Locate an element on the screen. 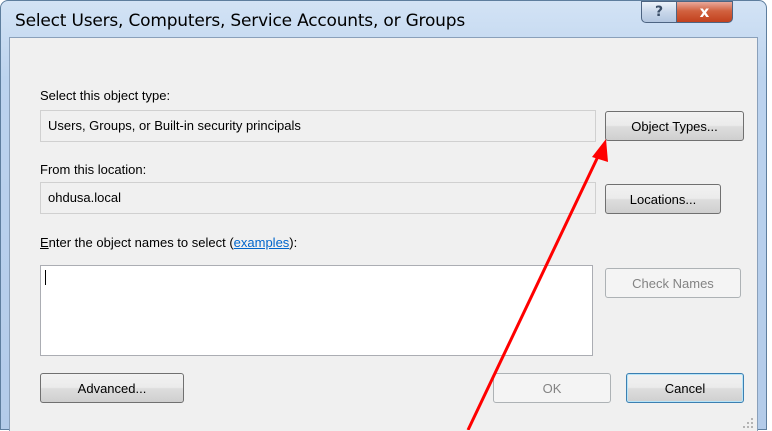 Image resolution: width=772 pixels, height=431 pixels. annotation-arrow is located at coordinates (537, 284).